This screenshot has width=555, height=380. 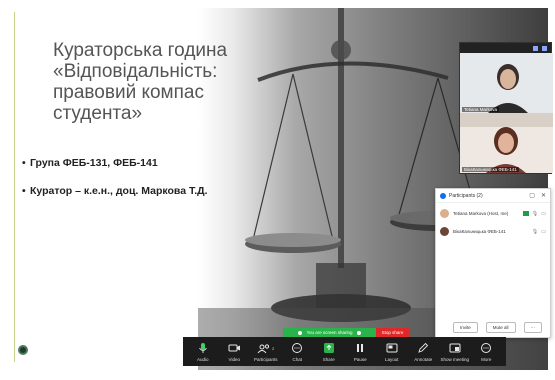 I want to click on popout-icon: ▢, so click(x=532, y=195).